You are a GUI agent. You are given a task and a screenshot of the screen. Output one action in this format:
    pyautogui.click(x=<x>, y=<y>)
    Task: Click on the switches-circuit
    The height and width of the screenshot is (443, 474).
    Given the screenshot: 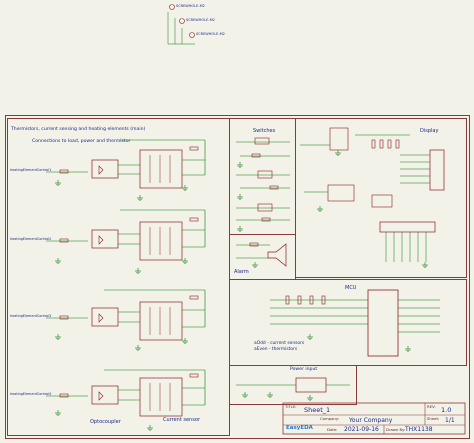 What is the action you would take?
    pyautogui.click(x=263, y=184)
    